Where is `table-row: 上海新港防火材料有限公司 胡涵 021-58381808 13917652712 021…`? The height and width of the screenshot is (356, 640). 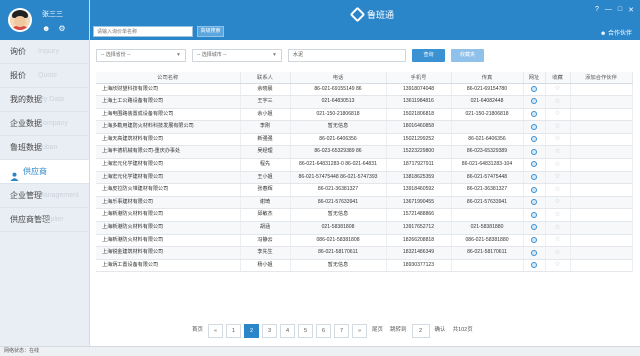 table-row: 上海新港防火材料有限公司 胡涵 021-58381808 13917652712 021… is located at coordinates (364, 228).